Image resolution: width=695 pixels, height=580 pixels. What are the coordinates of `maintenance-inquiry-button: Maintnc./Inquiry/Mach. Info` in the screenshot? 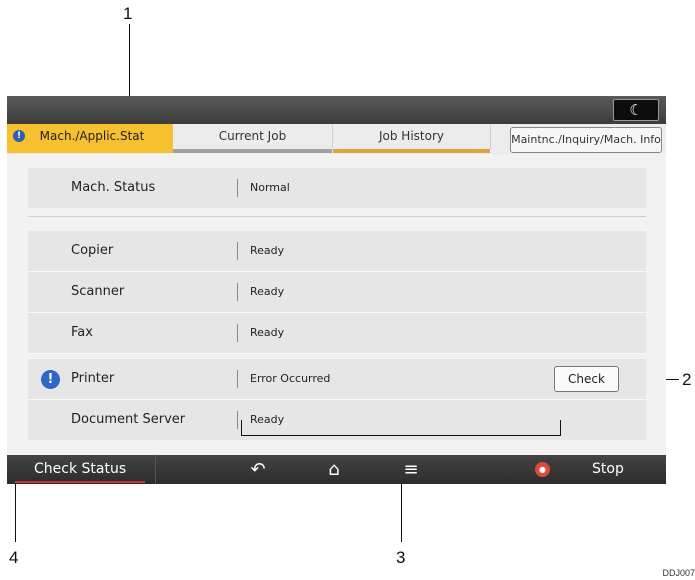 It's located at (586, 140).